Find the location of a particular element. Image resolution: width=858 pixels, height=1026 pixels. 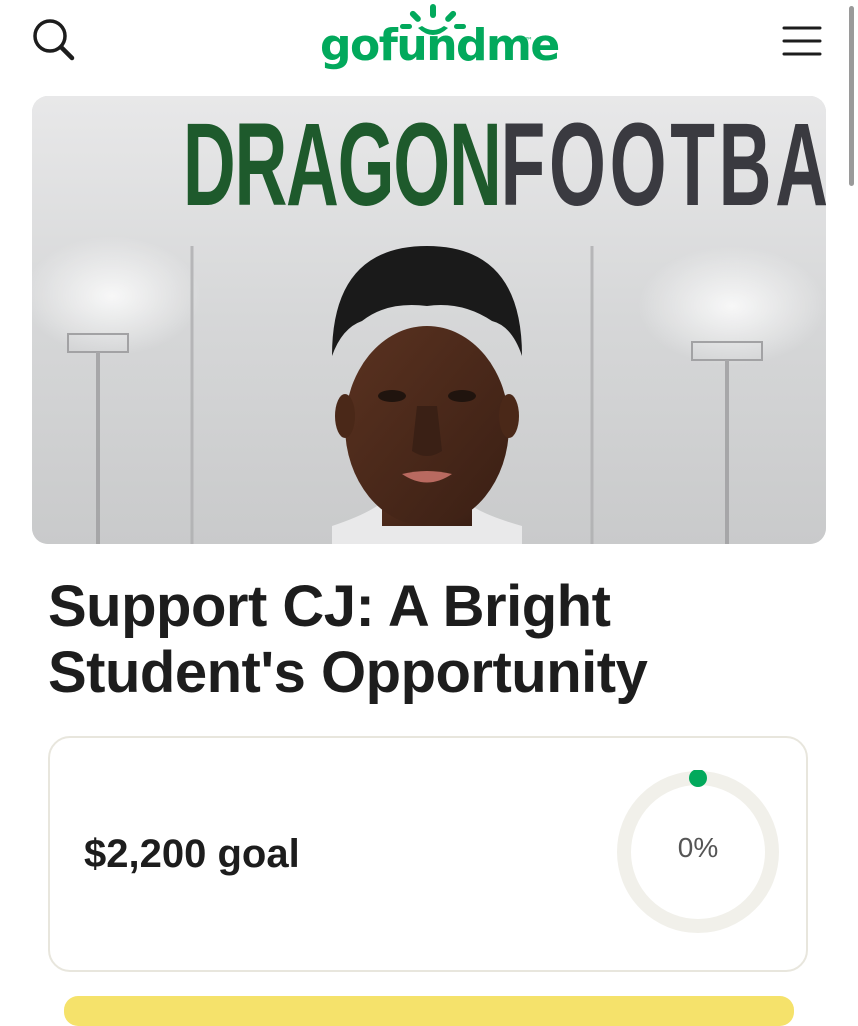

search-button is located at coordinates (55, 41).